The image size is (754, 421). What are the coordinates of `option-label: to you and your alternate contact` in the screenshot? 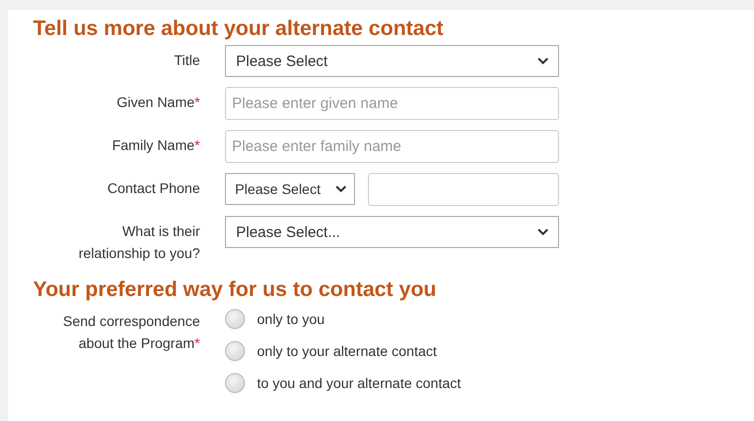 It's located at (359, 383).